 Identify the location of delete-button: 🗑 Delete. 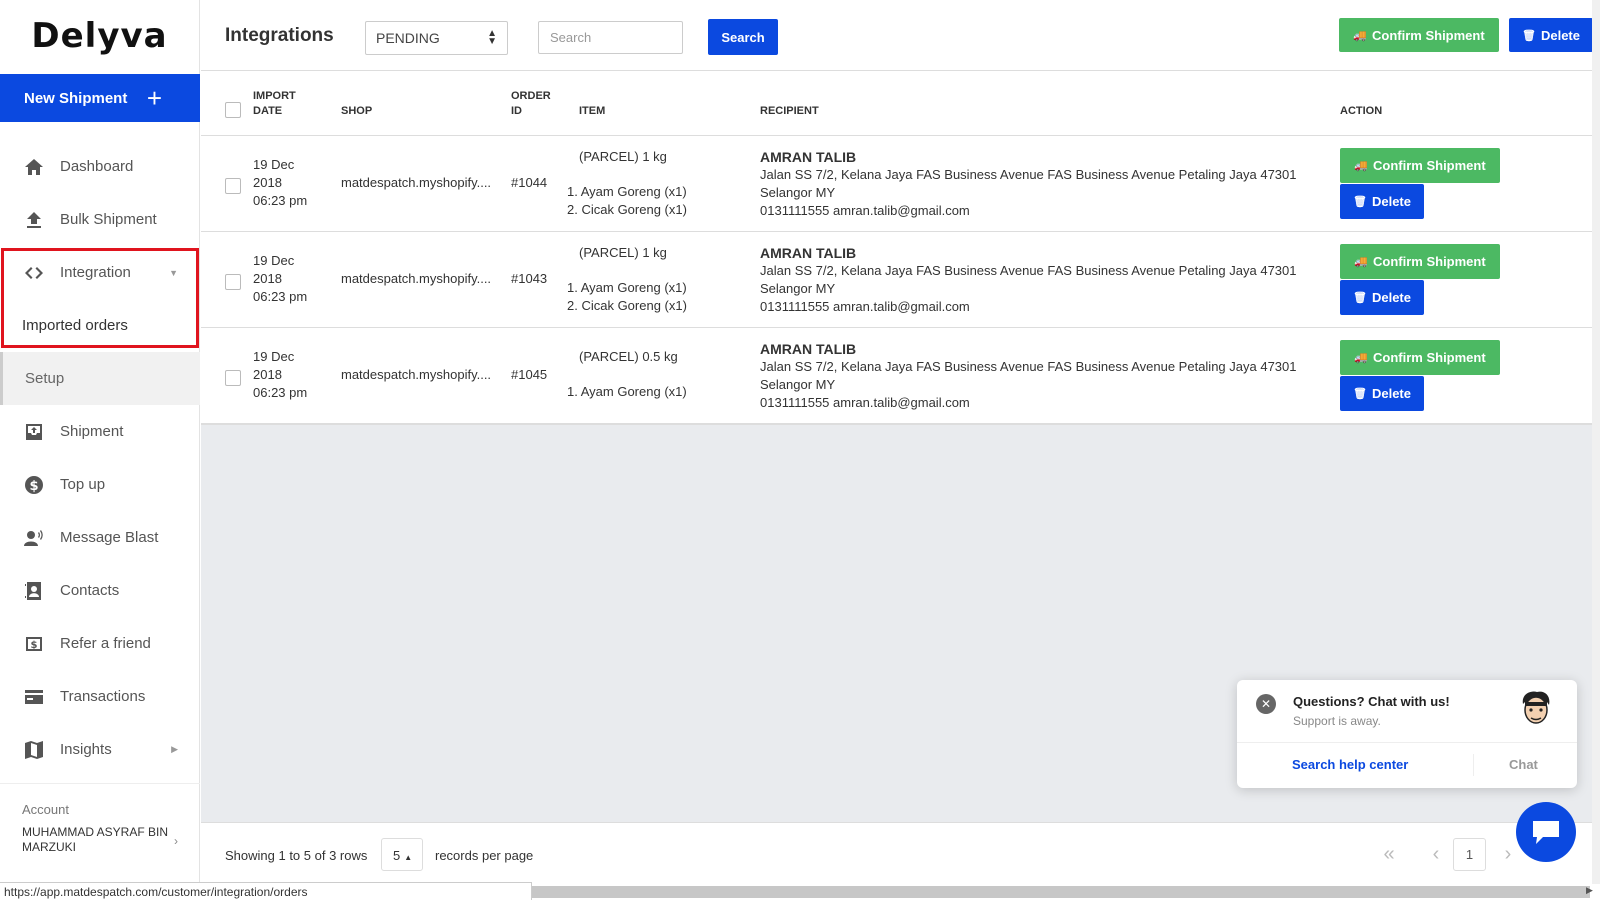
(1551, 35).